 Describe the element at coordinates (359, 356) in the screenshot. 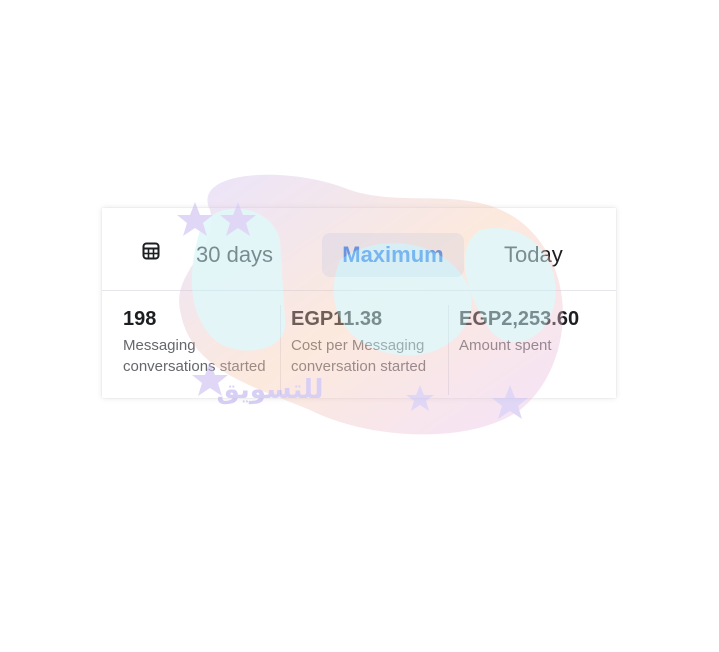

I see `metric-label: Cost per Messaging conversation started` at that location.